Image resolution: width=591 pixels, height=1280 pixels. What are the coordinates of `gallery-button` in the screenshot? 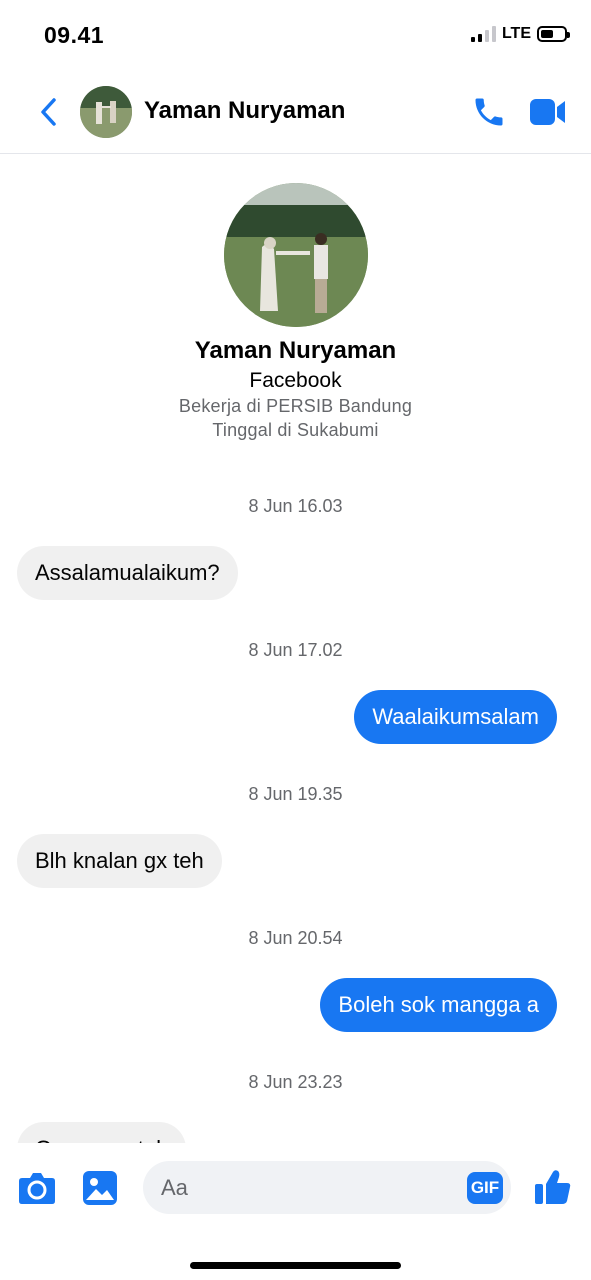 It's located at (100, 1188).